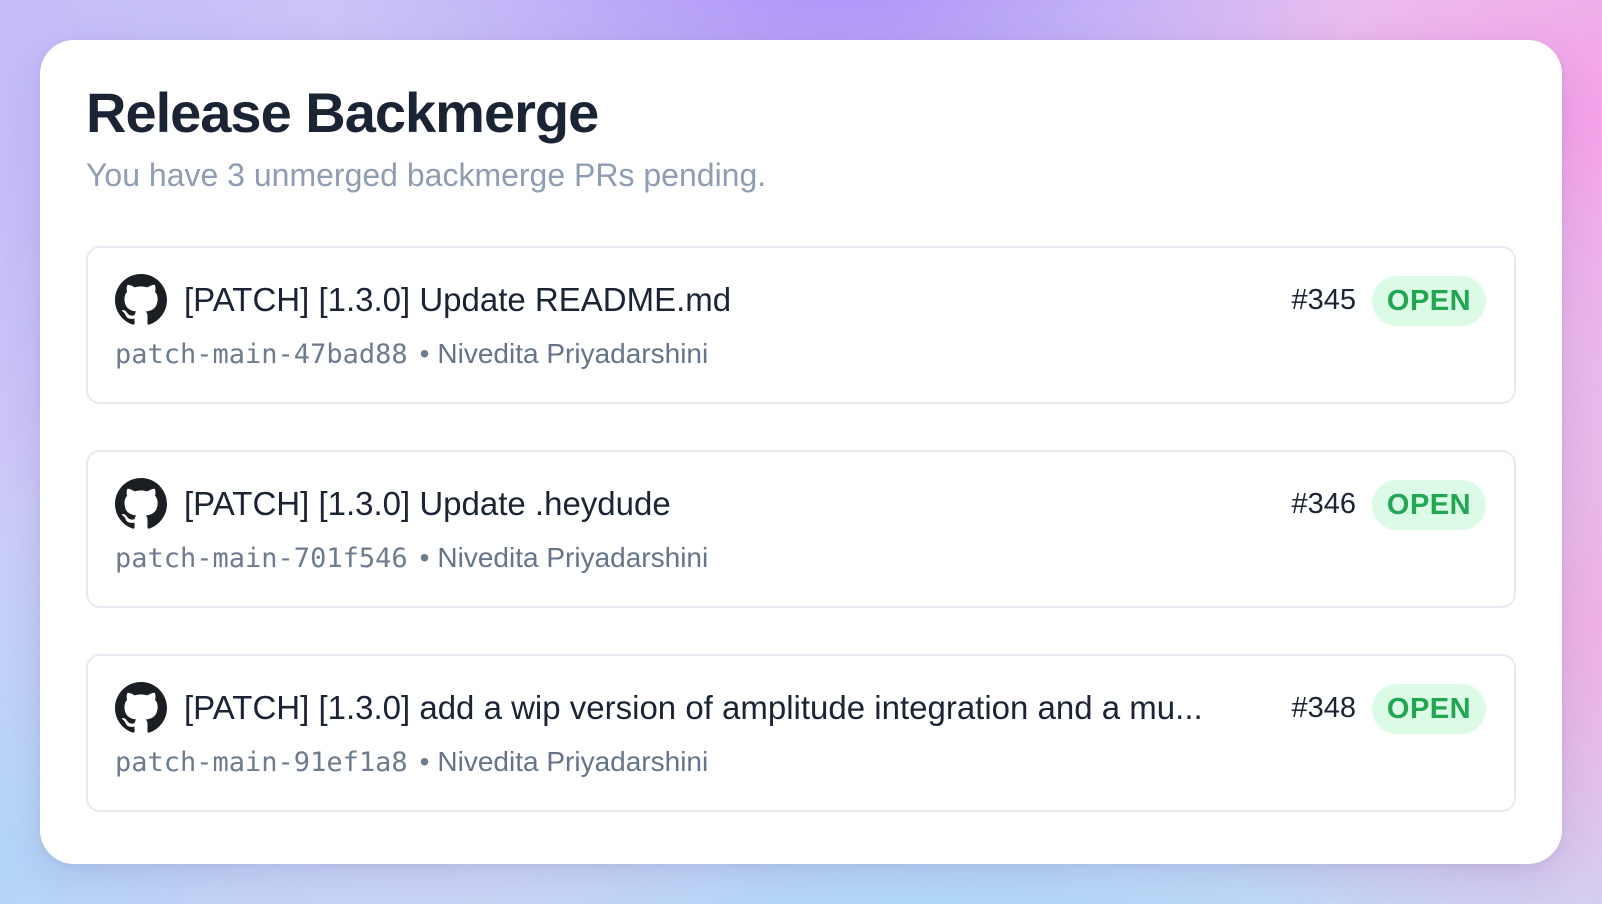 This screenshot has height=904, width=1602. Describe the element at coordinates (261, 762) in the screenshot. I see `pr-branch: patch-main-91ef1a8` at that location.